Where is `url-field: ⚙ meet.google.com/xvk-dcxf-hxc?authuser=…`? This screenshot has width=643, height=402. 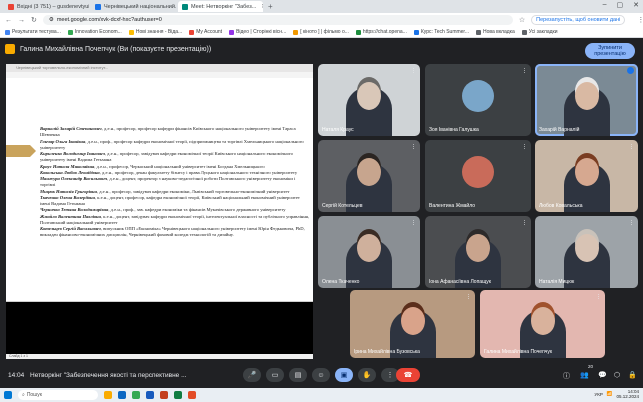
url-field: ⚙ meet.google.com/xvk-dcxf-hxc?authuser=… is located at coordinates (277, 20).